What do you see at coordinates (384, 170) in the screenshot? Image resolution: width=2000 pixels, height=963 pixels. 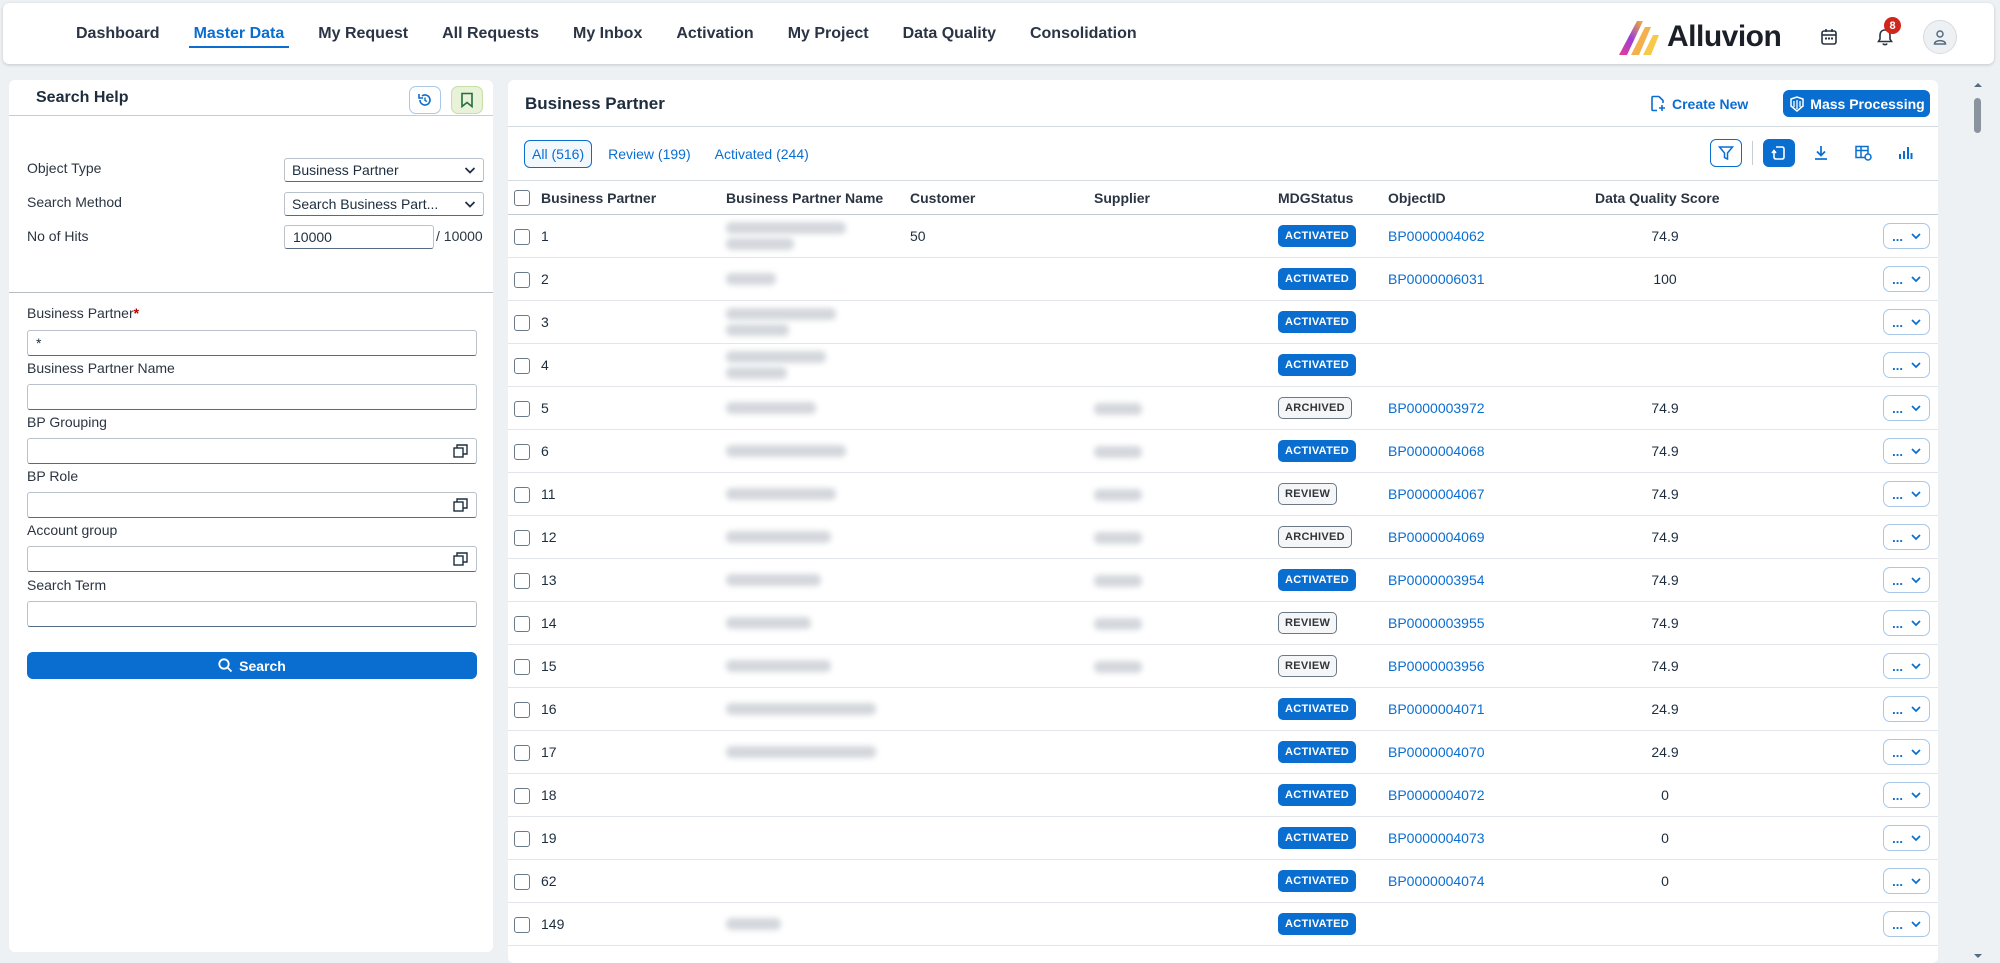 I see `object-type-select: Business Partner` at bounding box center [384, 170].